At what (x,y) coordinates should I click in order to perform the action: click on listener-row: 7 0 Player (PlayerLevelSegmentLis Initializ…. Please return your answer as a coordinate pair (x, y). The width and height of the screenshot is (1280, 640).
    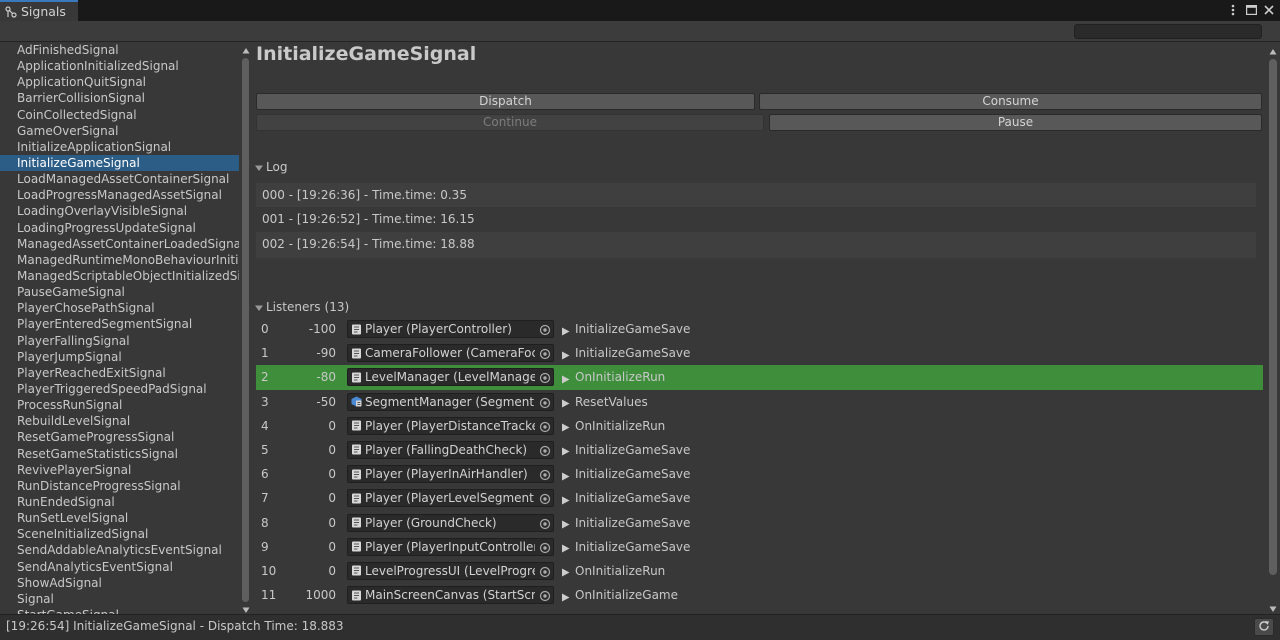
    Looking at the image, I should click on (759, 498).